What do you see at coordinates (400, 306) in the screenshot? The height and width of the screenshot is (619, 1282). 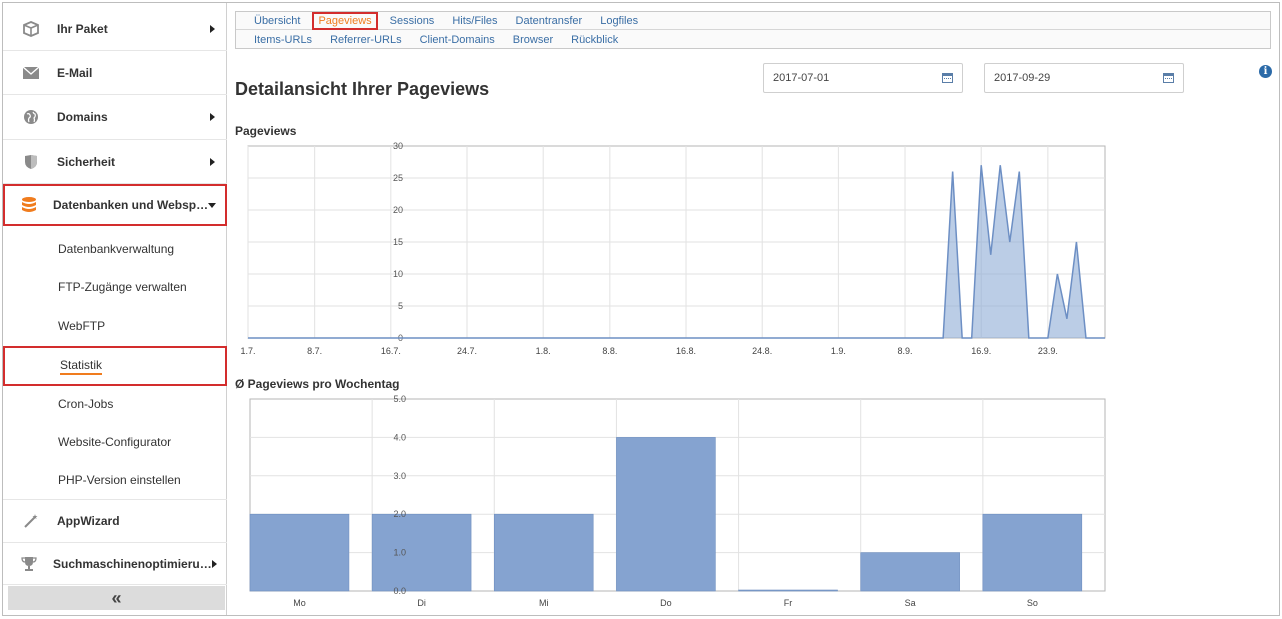 I see `y-tick-label: 5` at bounding box center [400, 306].